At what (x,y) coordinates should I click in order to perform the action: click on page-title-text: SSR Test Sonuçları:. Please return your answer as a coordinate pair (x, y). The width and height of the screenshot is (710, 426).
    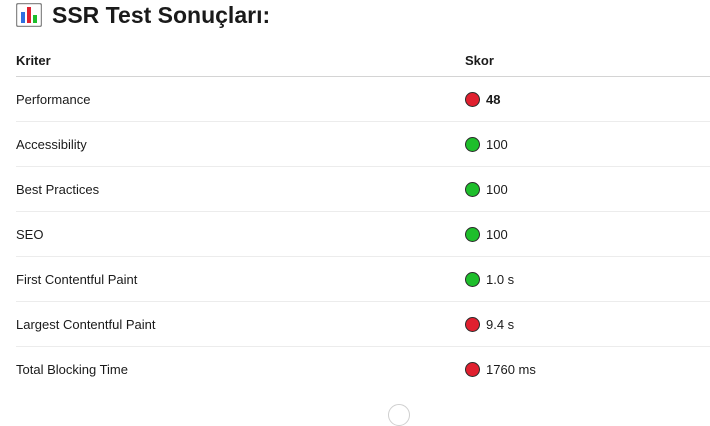
    Looking at the image, I should click on (161, 14).